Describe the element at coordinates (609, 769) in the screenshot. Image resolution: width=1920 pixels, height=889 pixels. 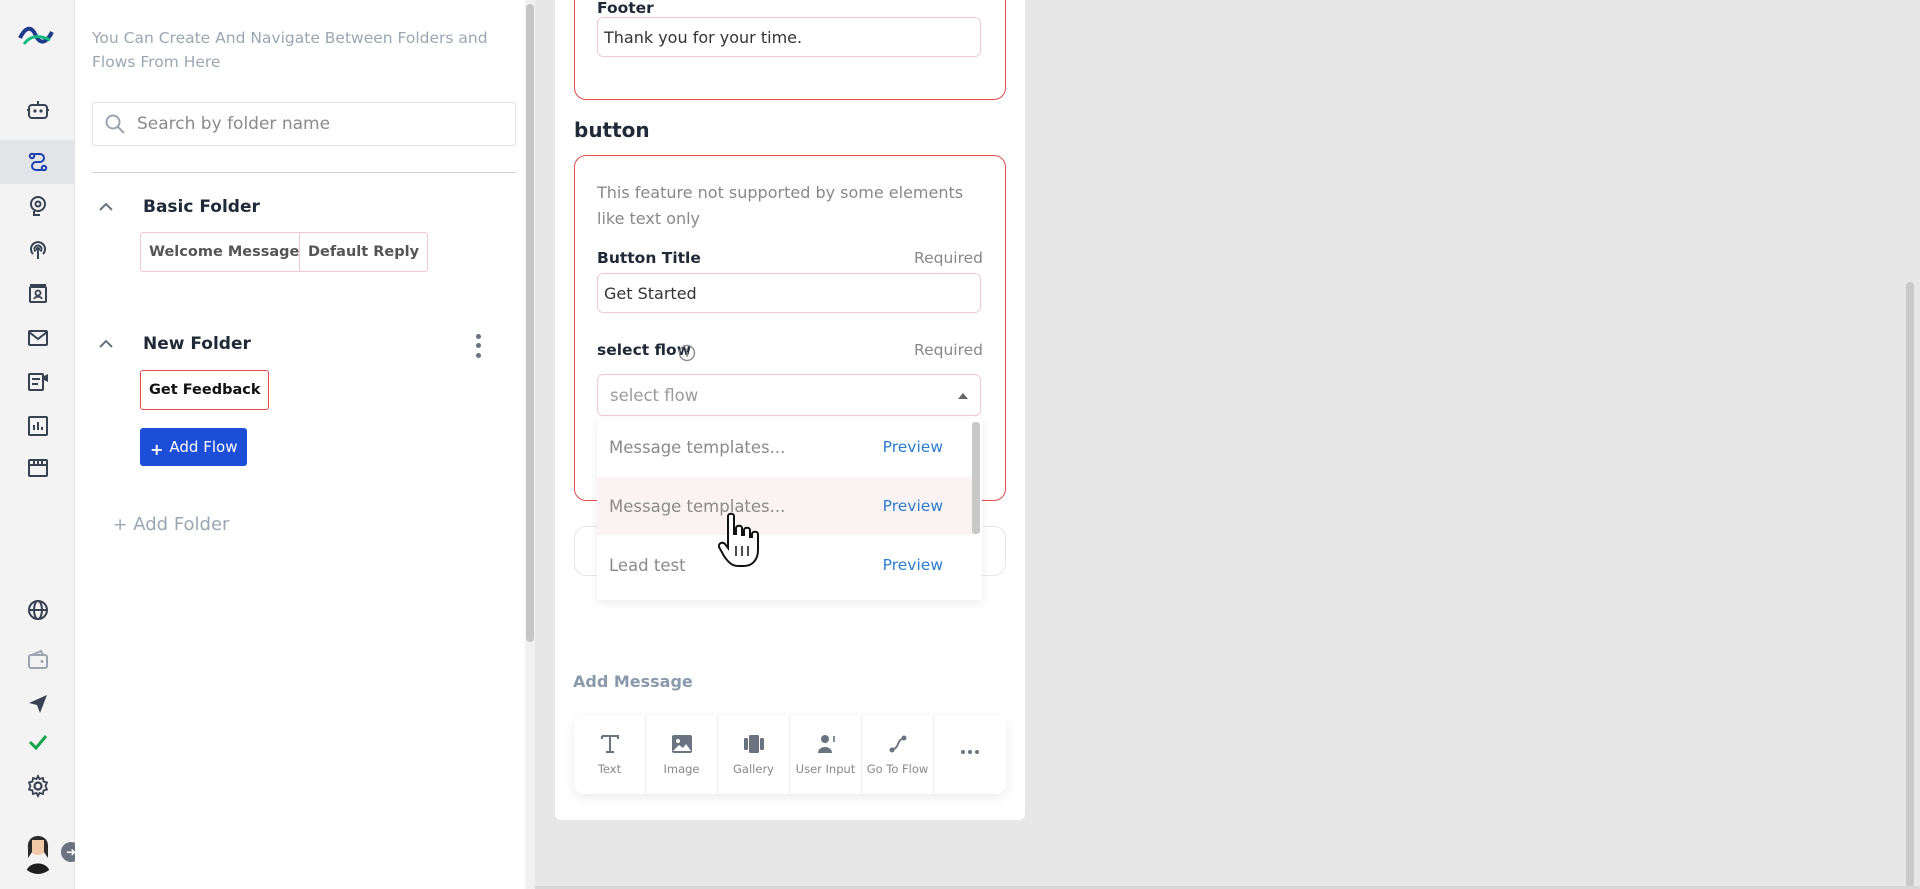
I see `tool-label: Text` at that location.